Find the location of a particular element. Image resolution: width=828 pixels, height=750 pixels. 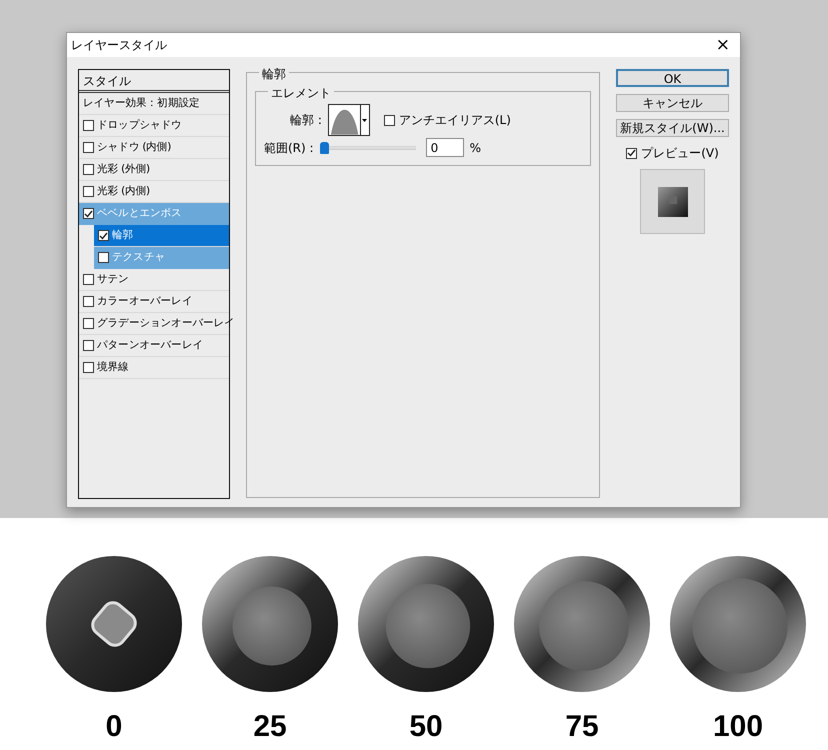

item-label: シャドウ (内側) is located at coordinates (134, 147).